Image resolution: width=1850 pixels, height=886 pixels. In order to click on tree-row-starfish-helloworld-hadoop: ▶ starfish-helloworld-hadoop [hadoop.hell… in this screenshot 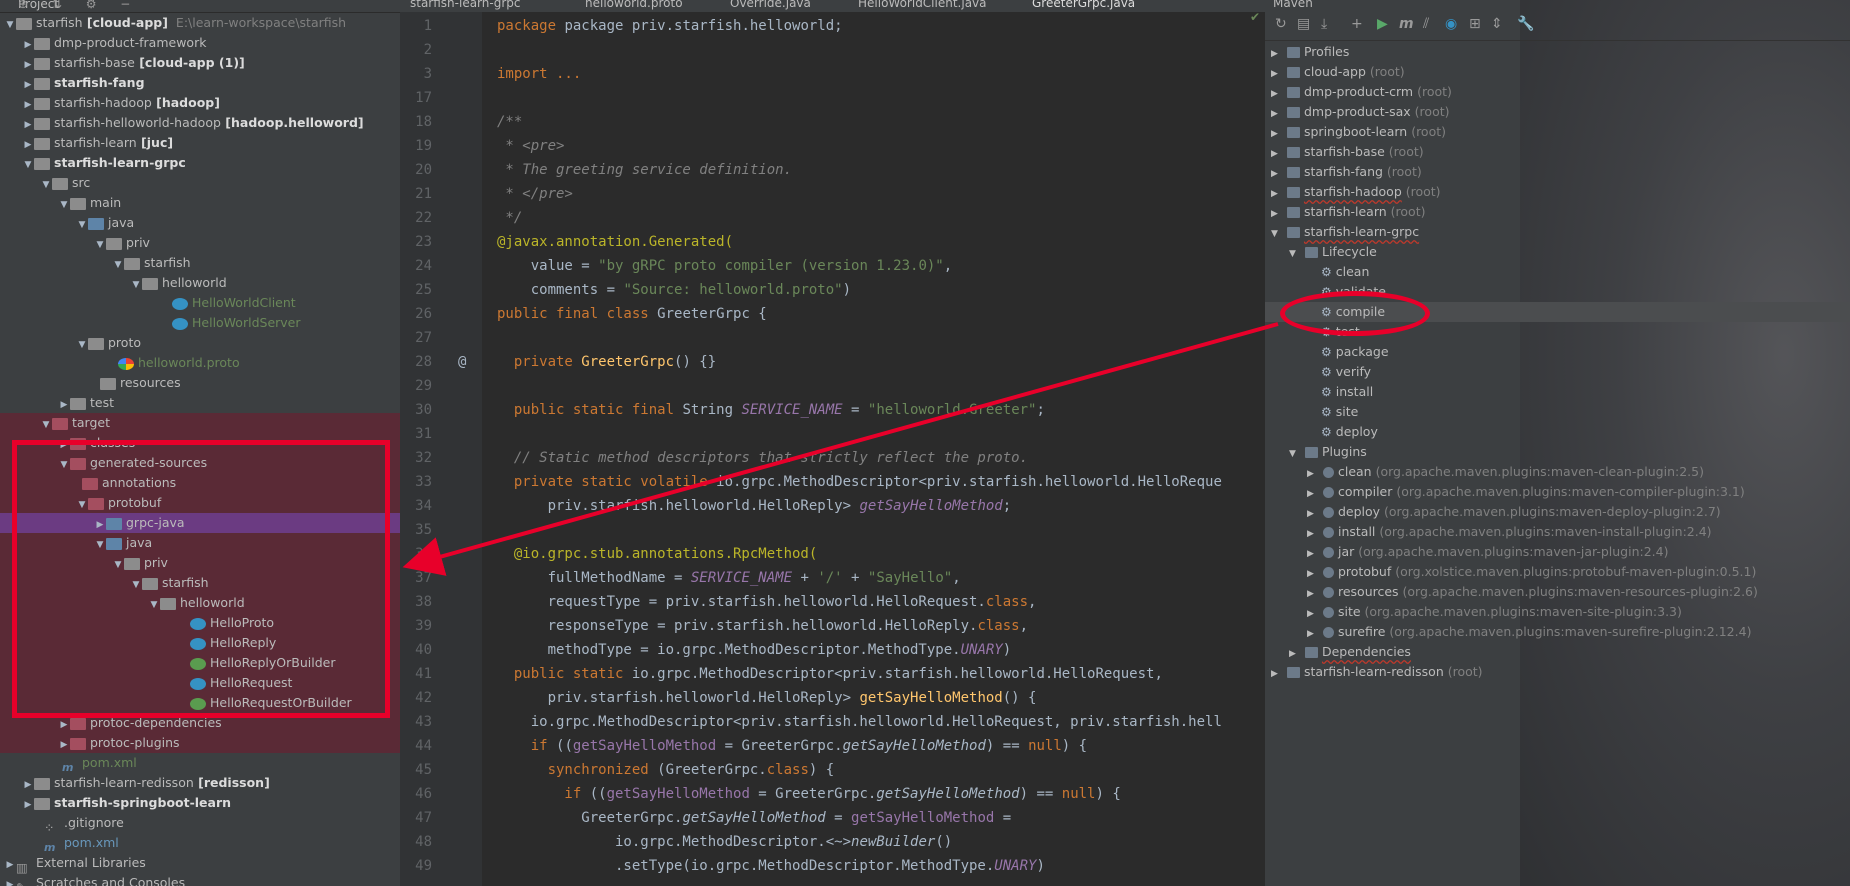, I will do `click(200, 123)`.